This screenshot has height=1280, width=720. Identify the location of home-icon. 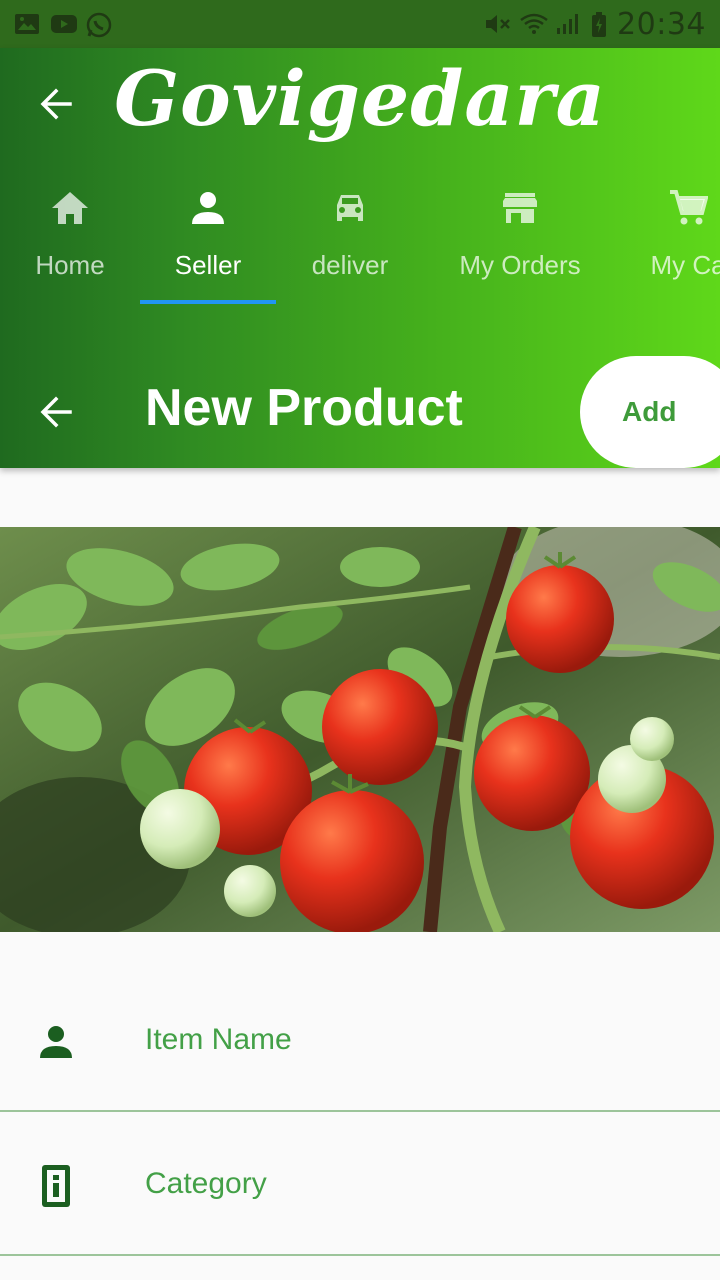
(70, 208).